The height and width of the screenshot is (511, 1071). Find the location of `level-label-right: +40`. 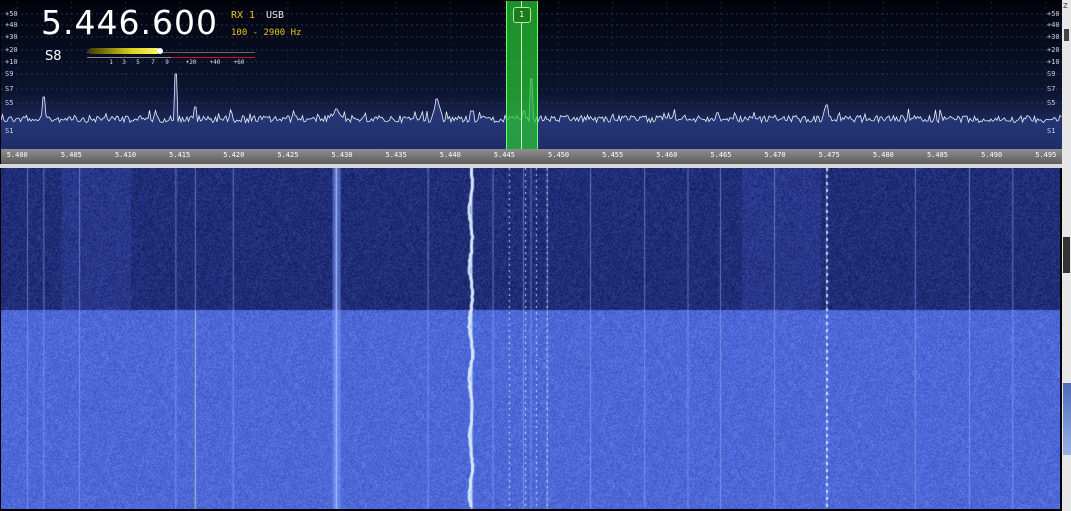

level-label-right: +40 is located at coordinates (1053, 25).